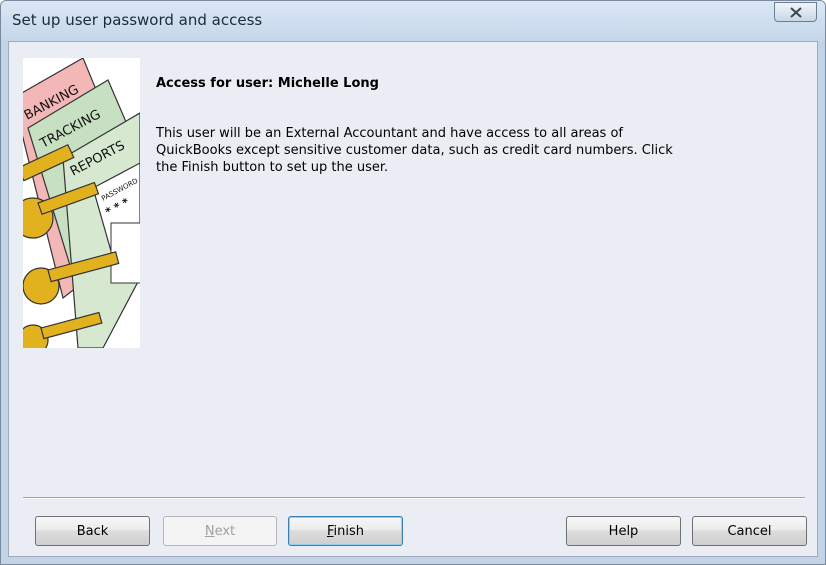  I want to click on next-button: Next, so click(220, 531).